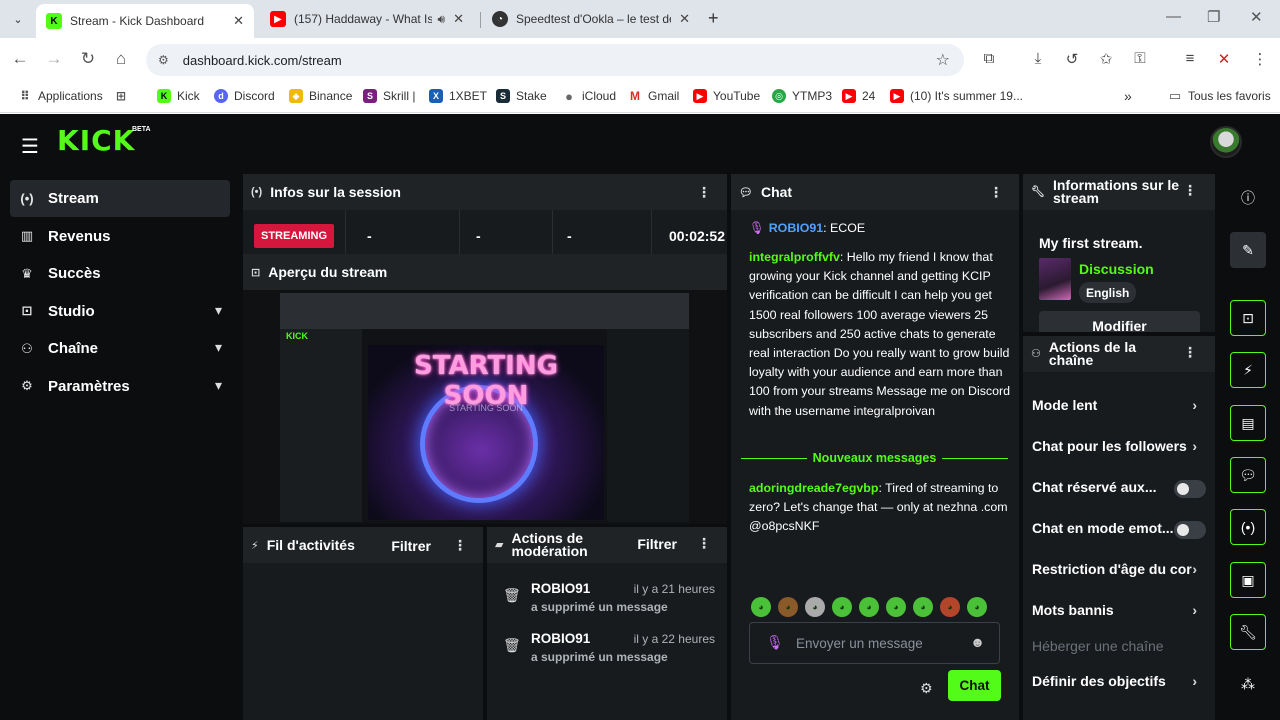  I want to click on subscribers-chat-toggle, so click(1190, 489).